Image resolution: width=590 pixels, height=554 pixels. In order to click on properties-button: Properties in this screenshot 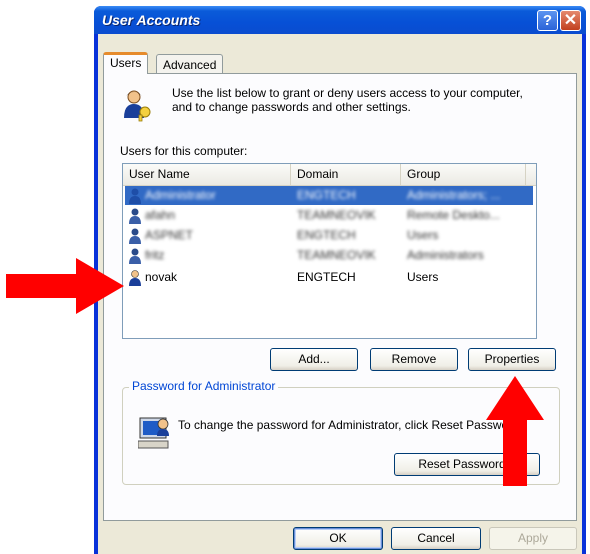, I will do `click(512, 359)`.